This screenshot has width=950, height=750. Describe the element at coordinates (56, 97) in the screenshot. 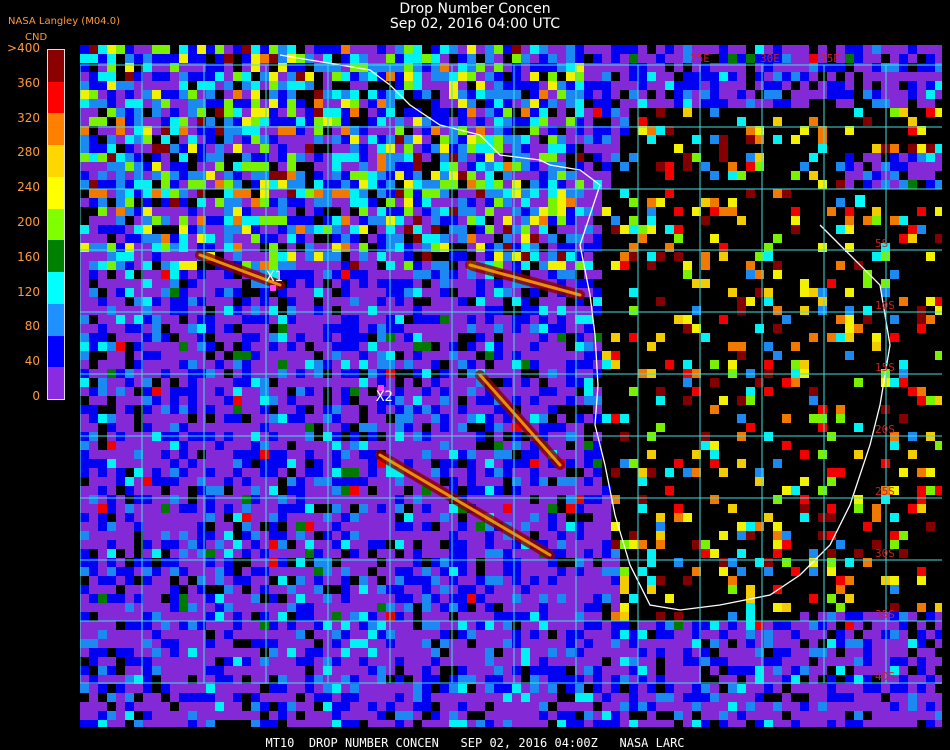

I see `colorbar-segment` at that location.